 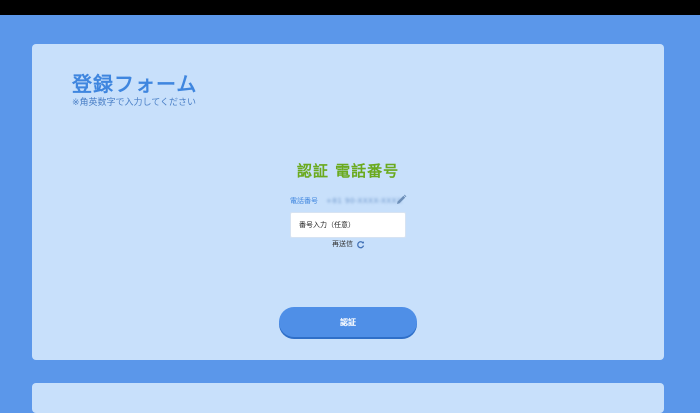 What do you see at coordinates (401, 199) in the screenshot?
I see `pencil-icon` at bounding box center [401, 199].